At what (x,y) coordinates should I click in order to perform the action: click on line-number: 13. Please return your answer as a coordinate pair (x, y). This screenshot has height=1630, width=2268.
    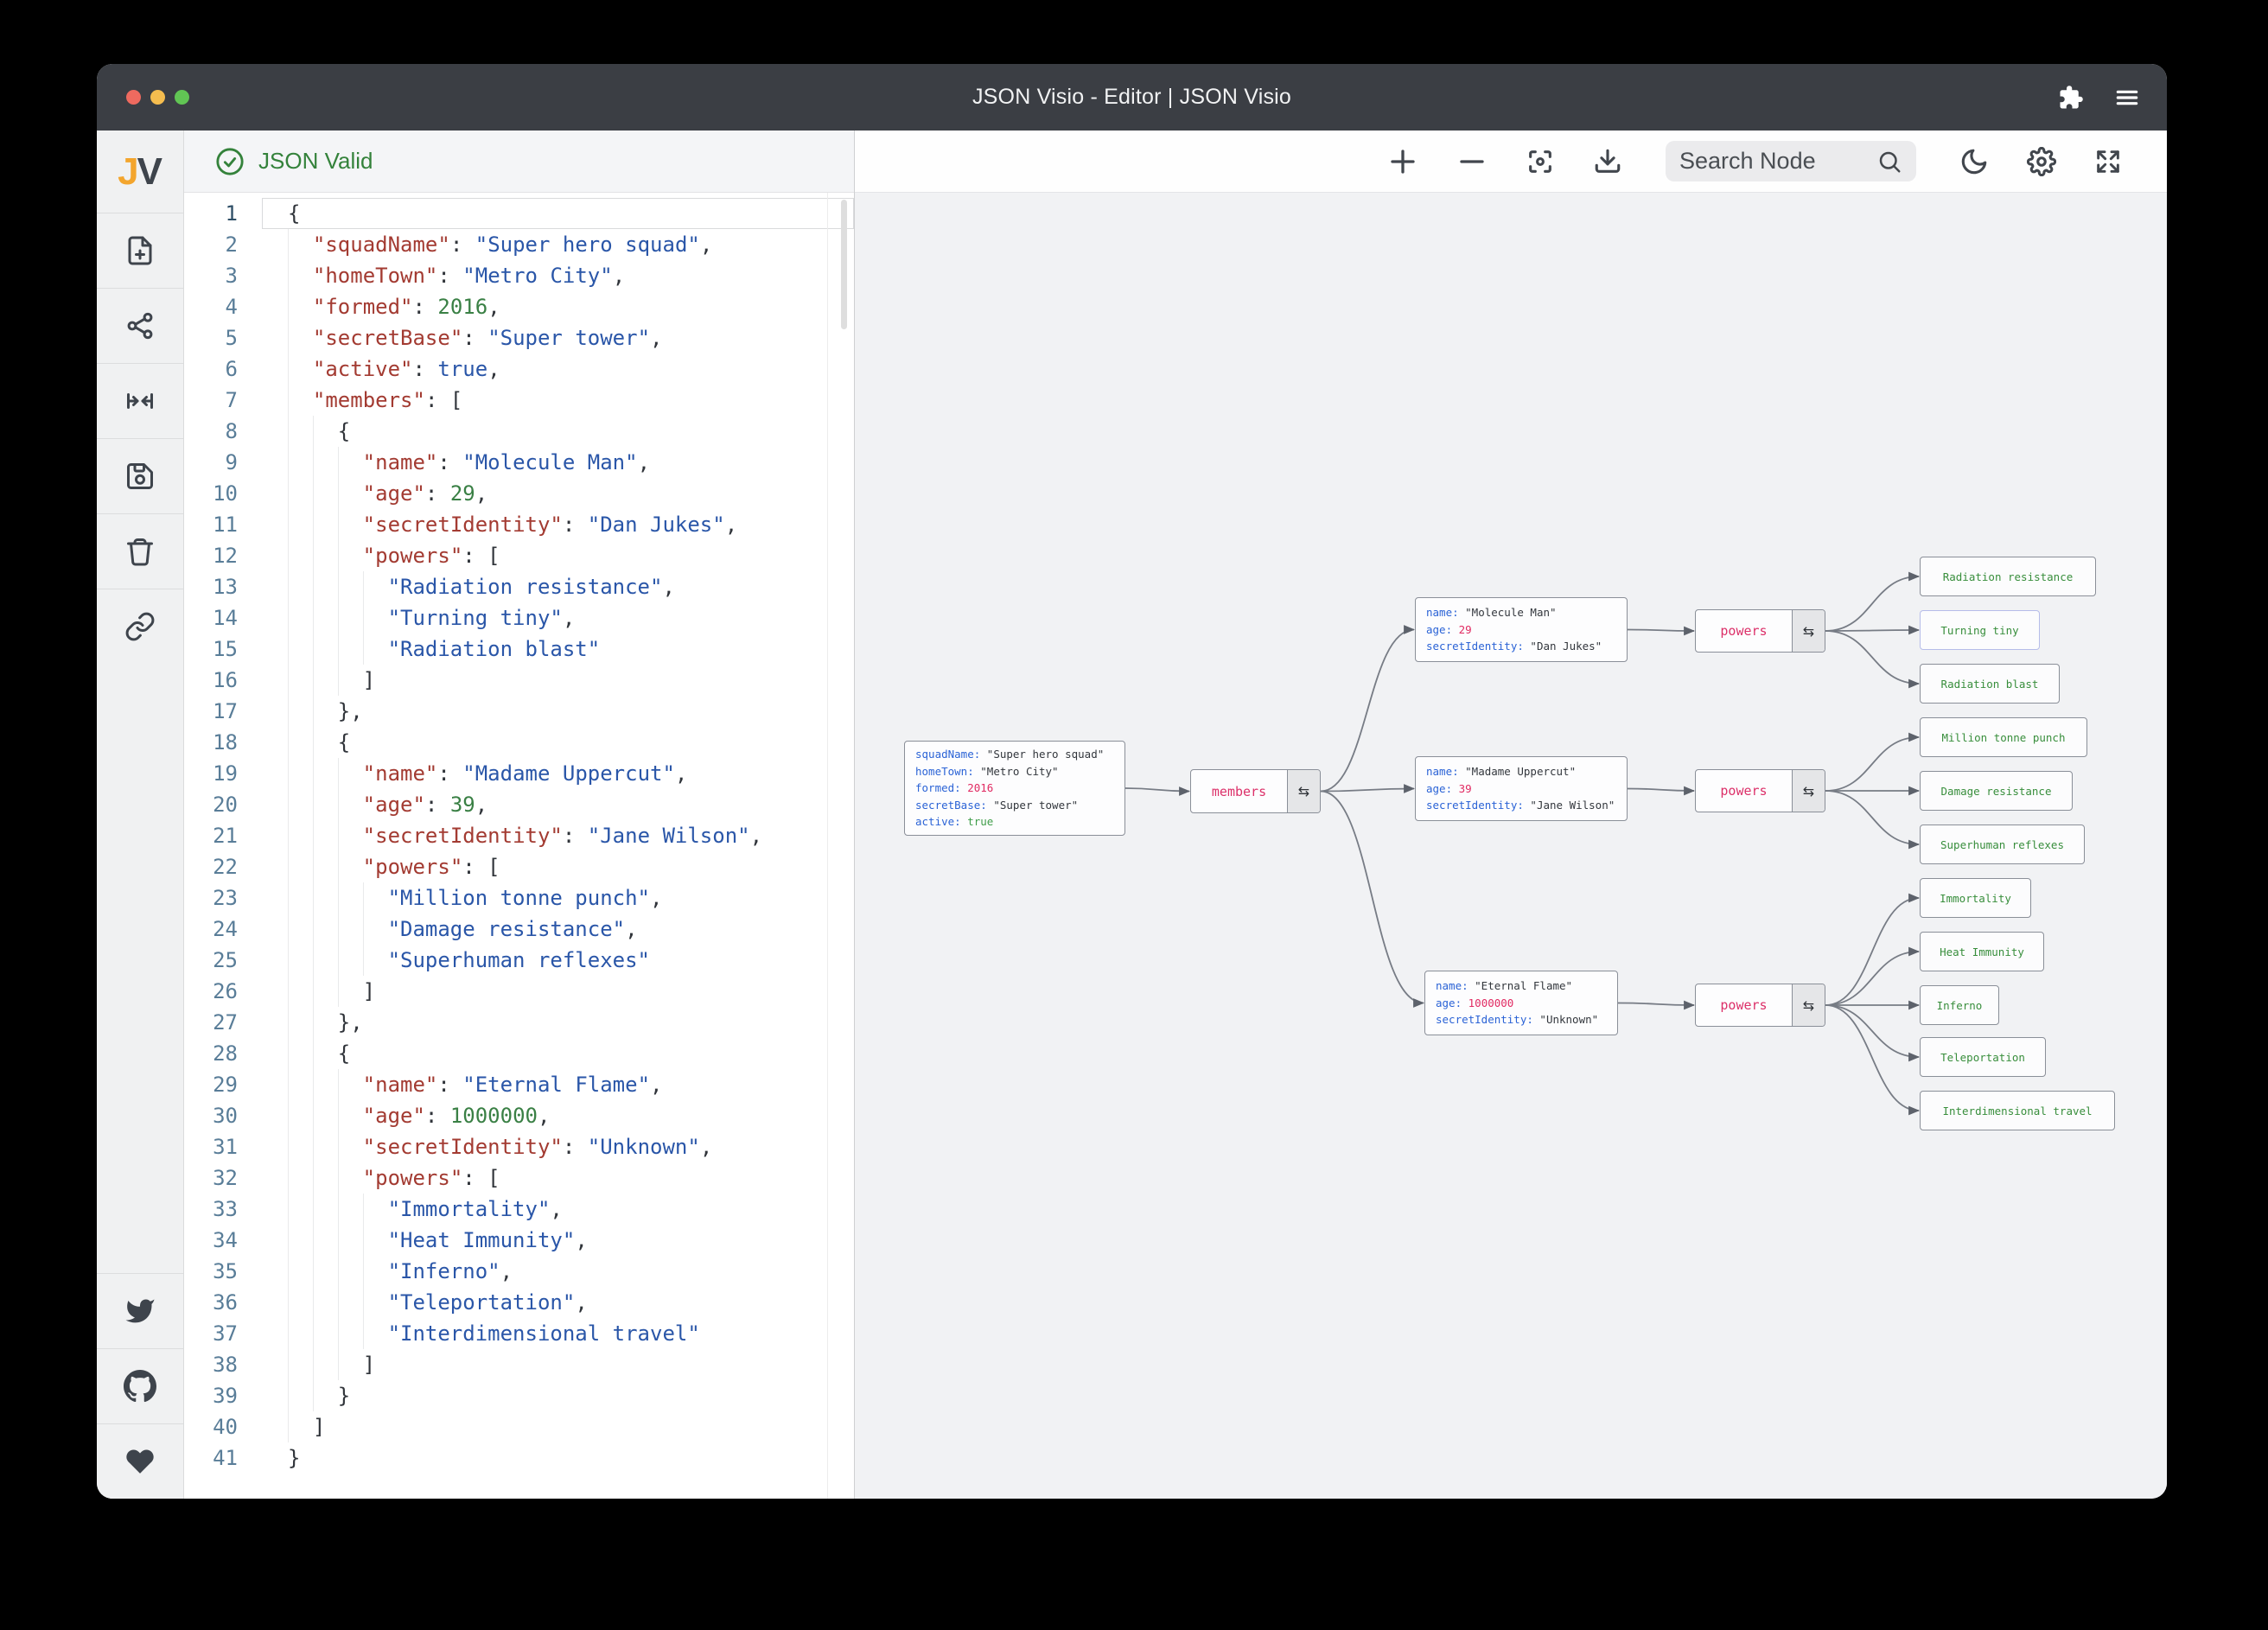
    Looking at the image, I should click on (225, 587).